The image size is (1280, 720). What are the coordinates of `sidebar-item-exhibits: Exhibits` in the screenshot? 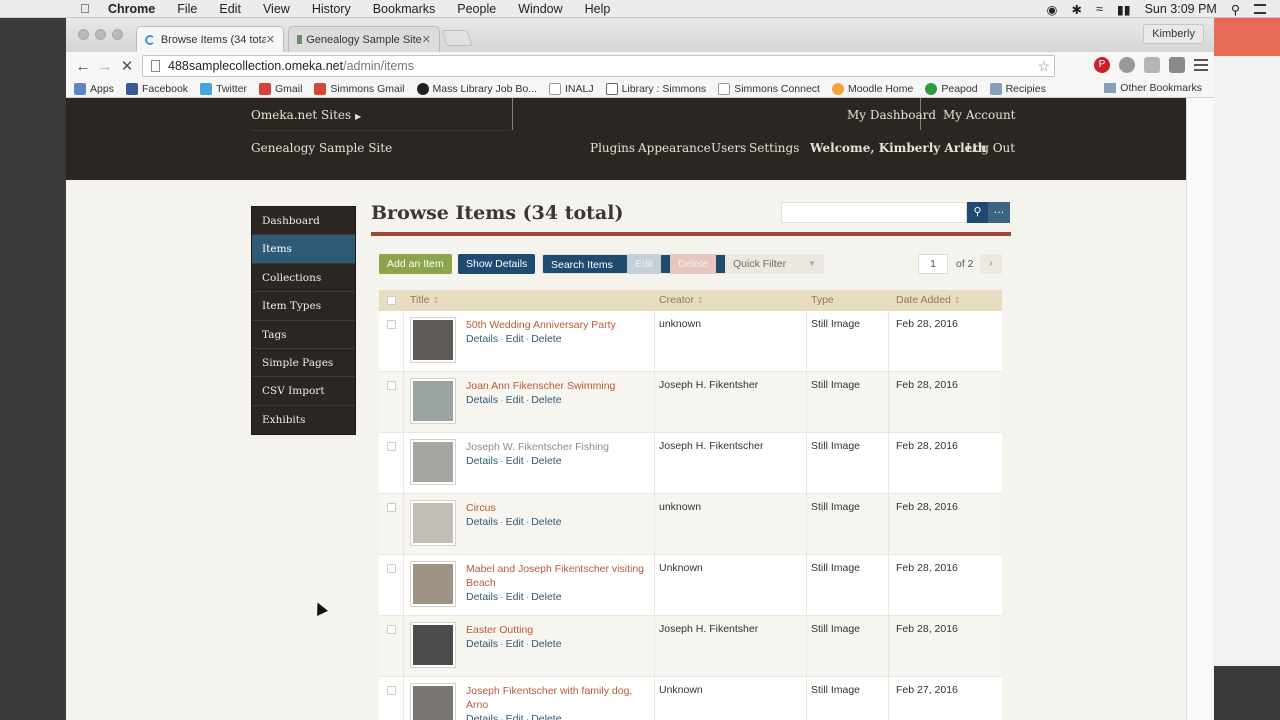 It's located at (303, 420).